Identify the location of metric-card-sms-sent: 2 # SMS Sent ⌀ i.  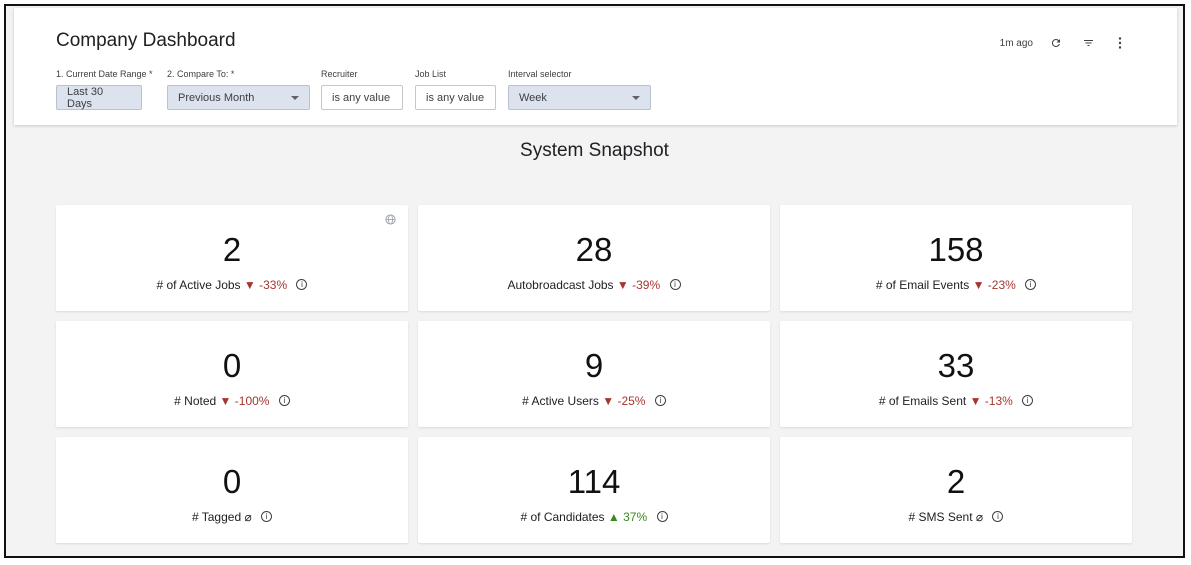
(956, 490).